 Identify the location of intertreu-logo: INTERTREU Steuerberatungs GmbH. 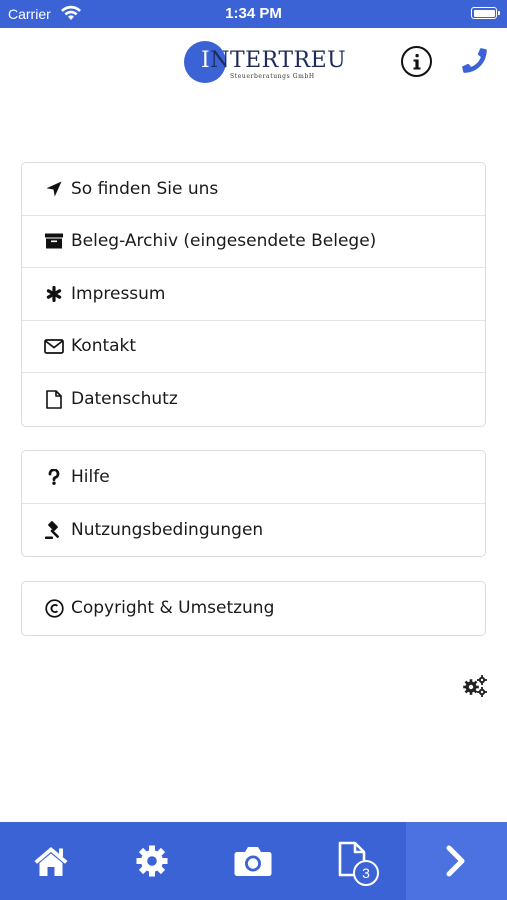
(265, 63).